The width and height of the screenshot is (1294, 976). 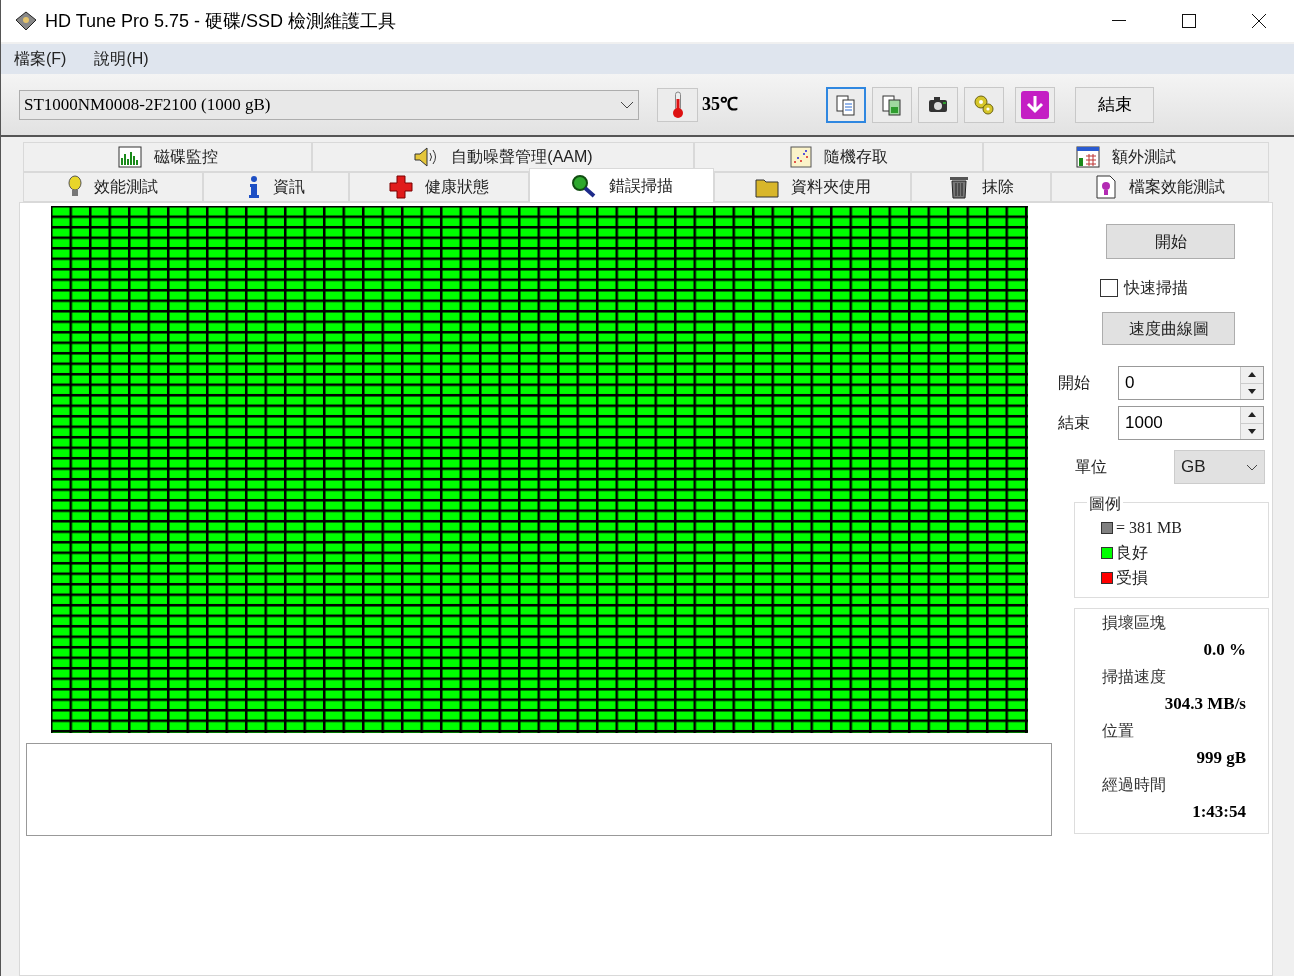 I want to click on copy-document-icon, so click(x=846, y=104).